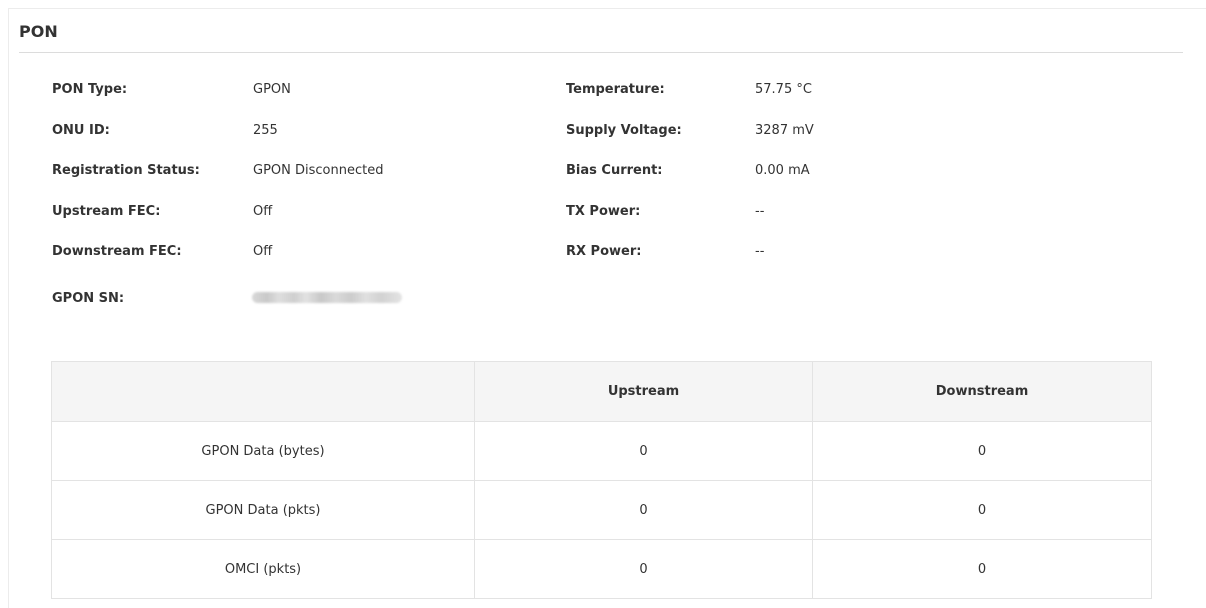 Image resolution: width=1206 pixels, height=608 pixels. What do you see at coordinates (272, 89) in the screenshot?
I see `pon-type-value: GPON` at bounding box center [272, 89].